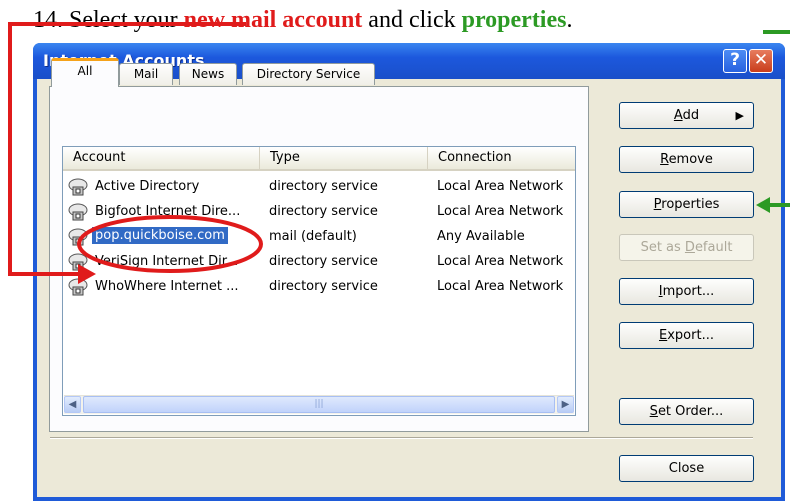  Describe the element at coordinates (170, 244) in the screenshot. I see `red-highlight-circle` at that location.